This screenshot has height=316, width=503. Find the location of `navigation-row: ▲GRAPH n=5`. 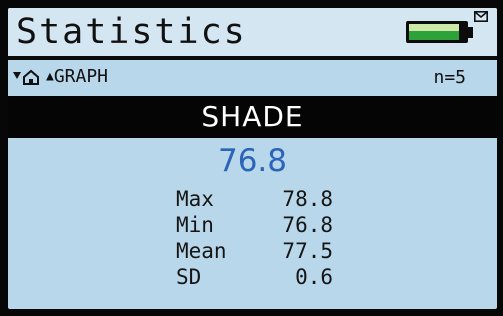

navigation-row: ▲GRAPH n=5 is located at coordinates (252, 78).